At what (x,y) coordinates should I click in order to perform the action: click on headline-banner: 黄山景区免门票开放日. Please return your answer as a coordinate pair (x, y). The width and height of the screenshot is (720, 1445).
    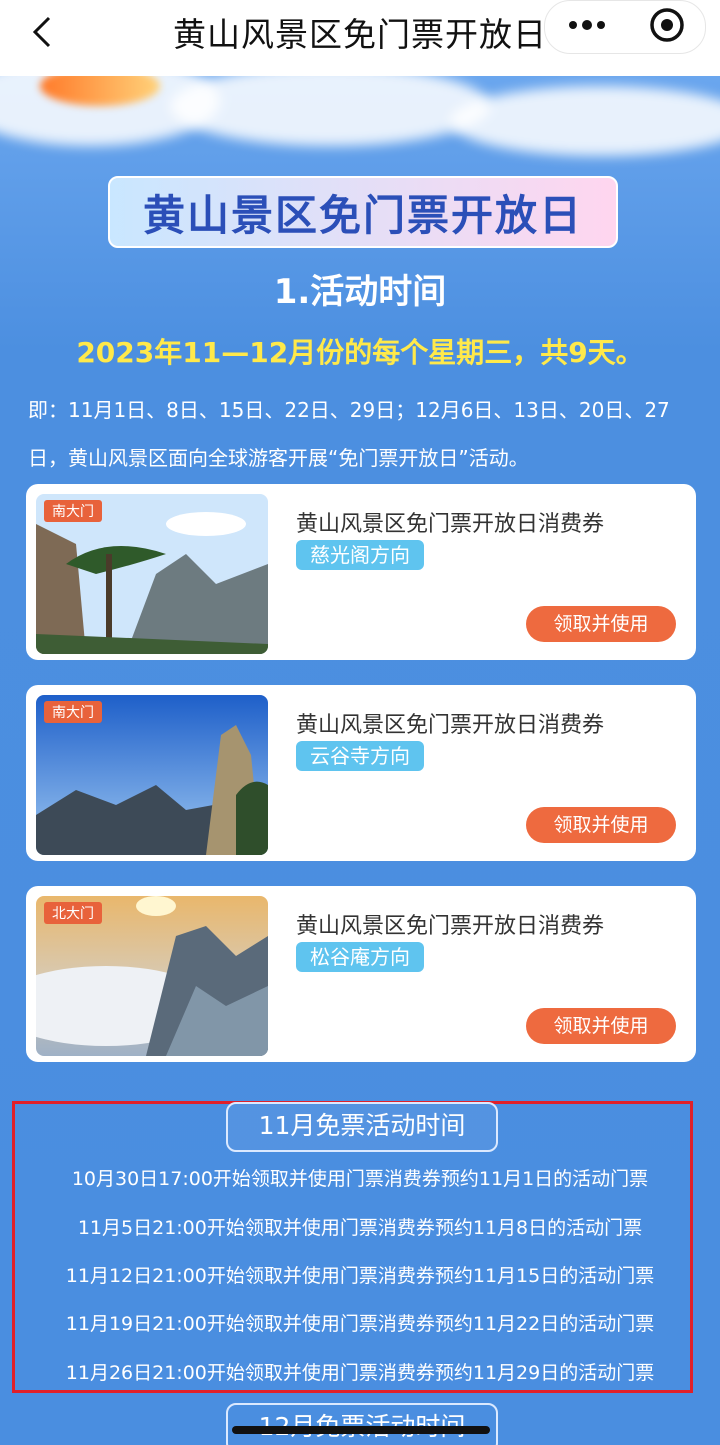
    Looking at the image, I should click on (363, 212).